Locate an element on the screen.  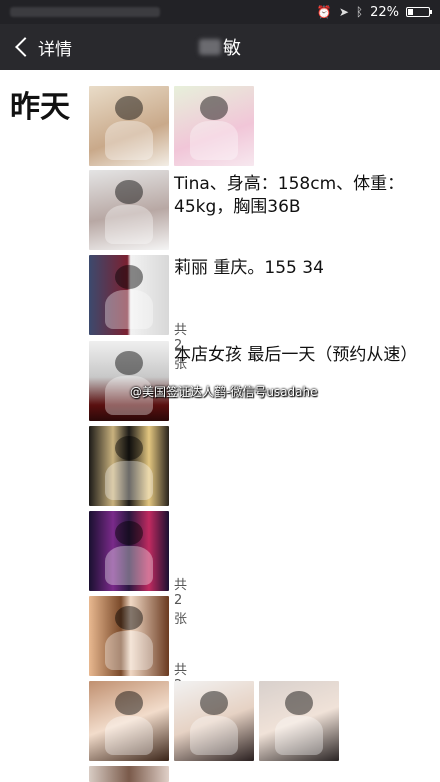
alarm-icon: ⏰ is located at coordinates (324, 12).